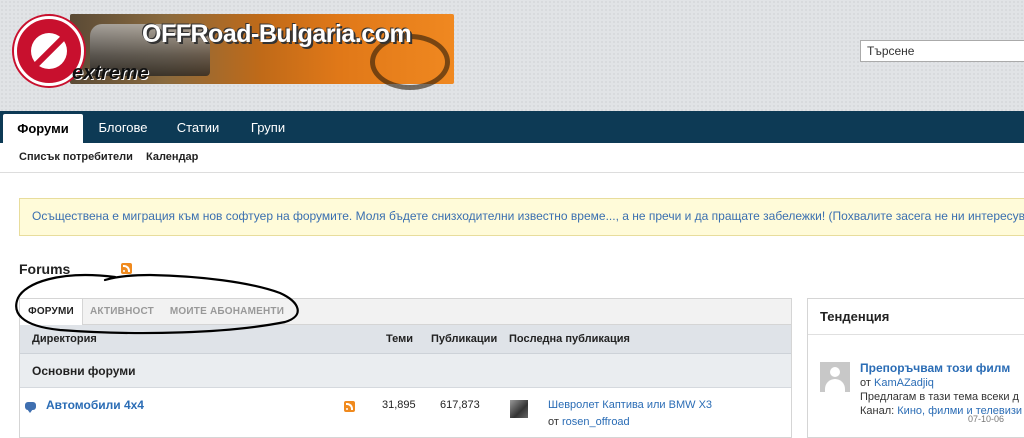  I want to click on forum-link: Автомобили 4x4, so click(95, 405).